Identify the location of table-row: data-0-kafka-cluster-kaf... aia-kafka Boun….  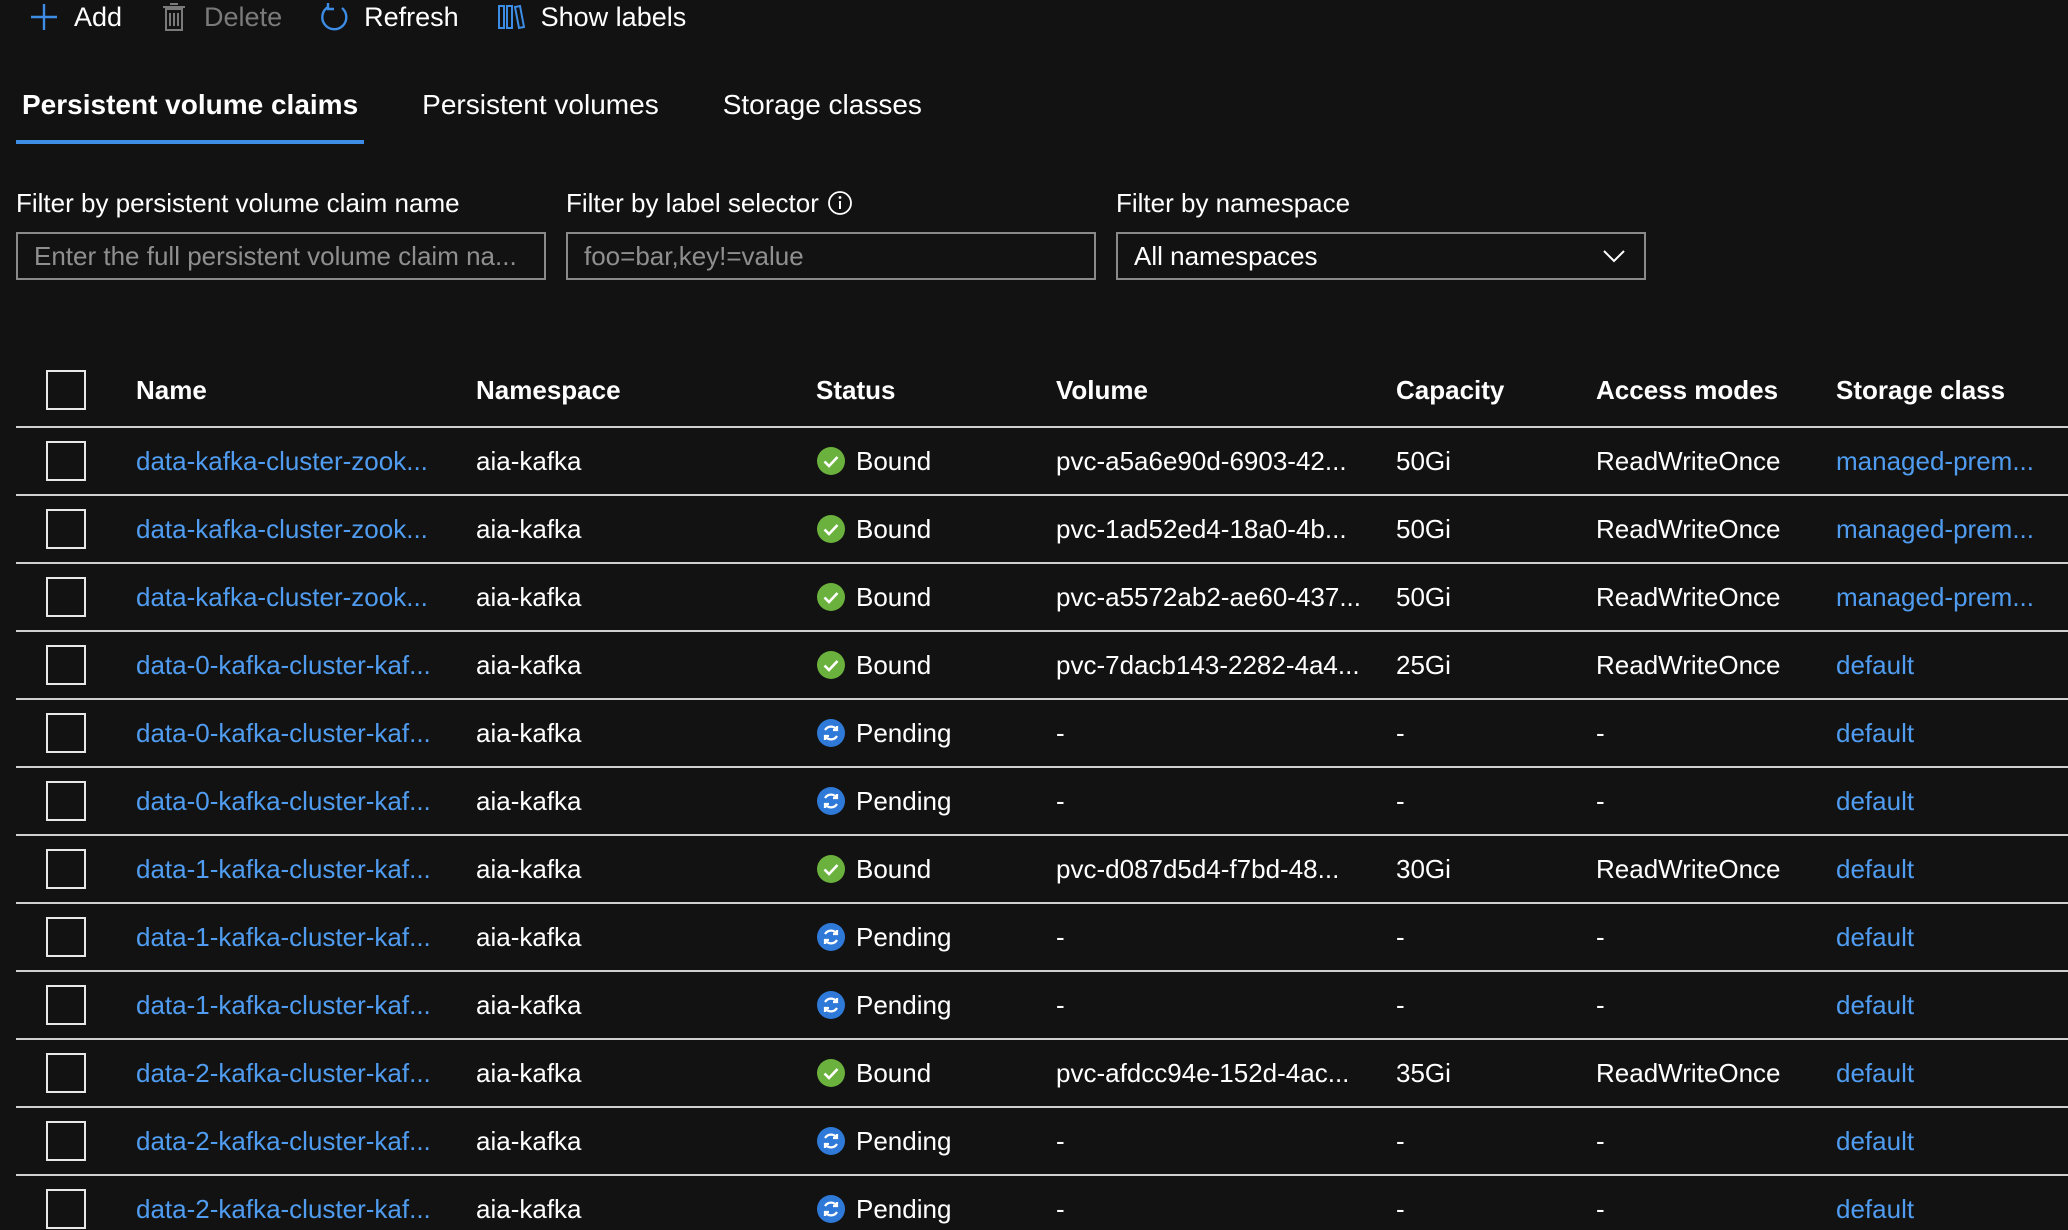
(1042, 666).